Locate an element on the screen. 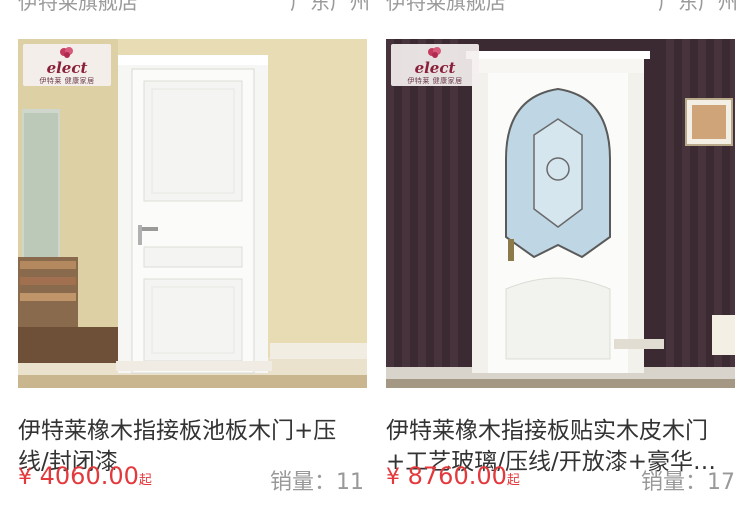  price-value: 8760.00 is located at coordinates (457, 476).